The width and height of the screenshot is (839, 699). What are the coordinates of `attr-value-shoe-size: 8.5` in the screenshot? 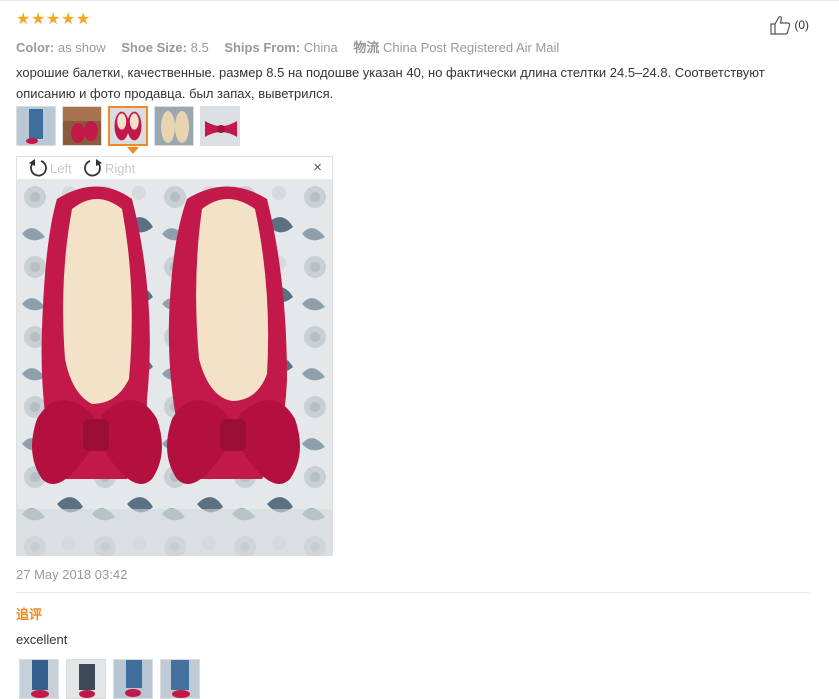 It's located at (199, 47).